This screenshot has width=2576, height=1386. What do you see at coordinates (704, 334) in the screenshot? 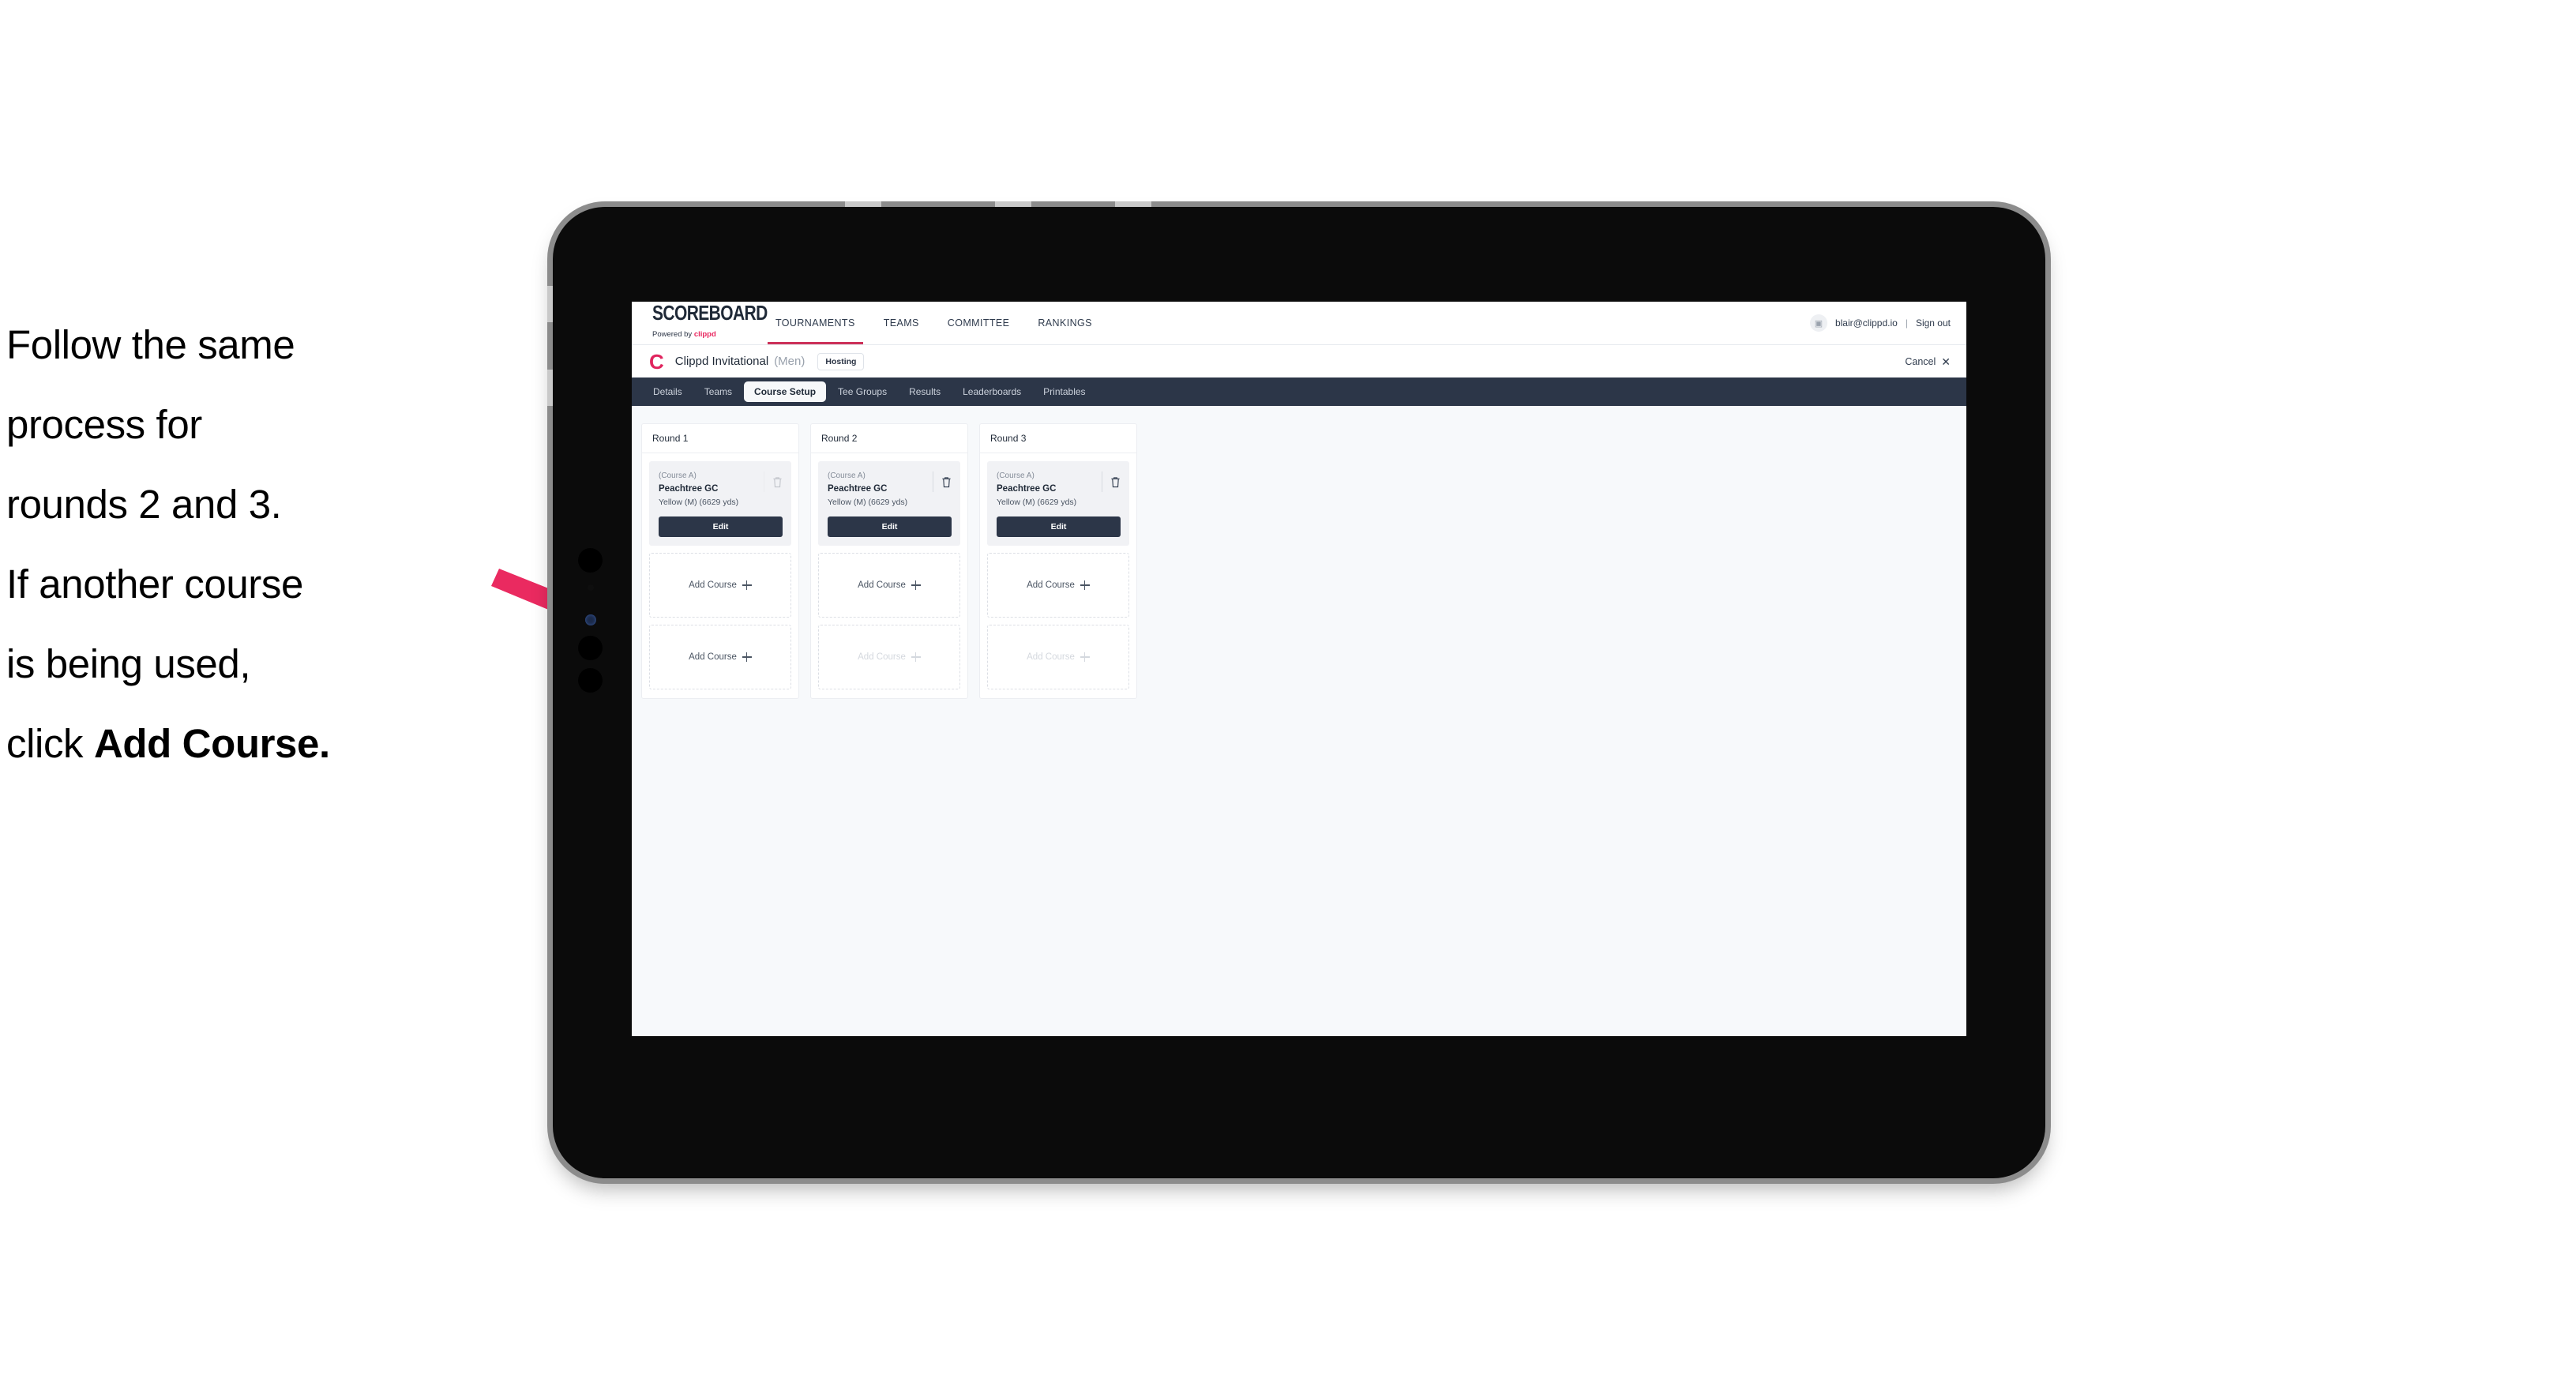
I see `logo-brand-name: clippd` at bounding box center [704, 334].